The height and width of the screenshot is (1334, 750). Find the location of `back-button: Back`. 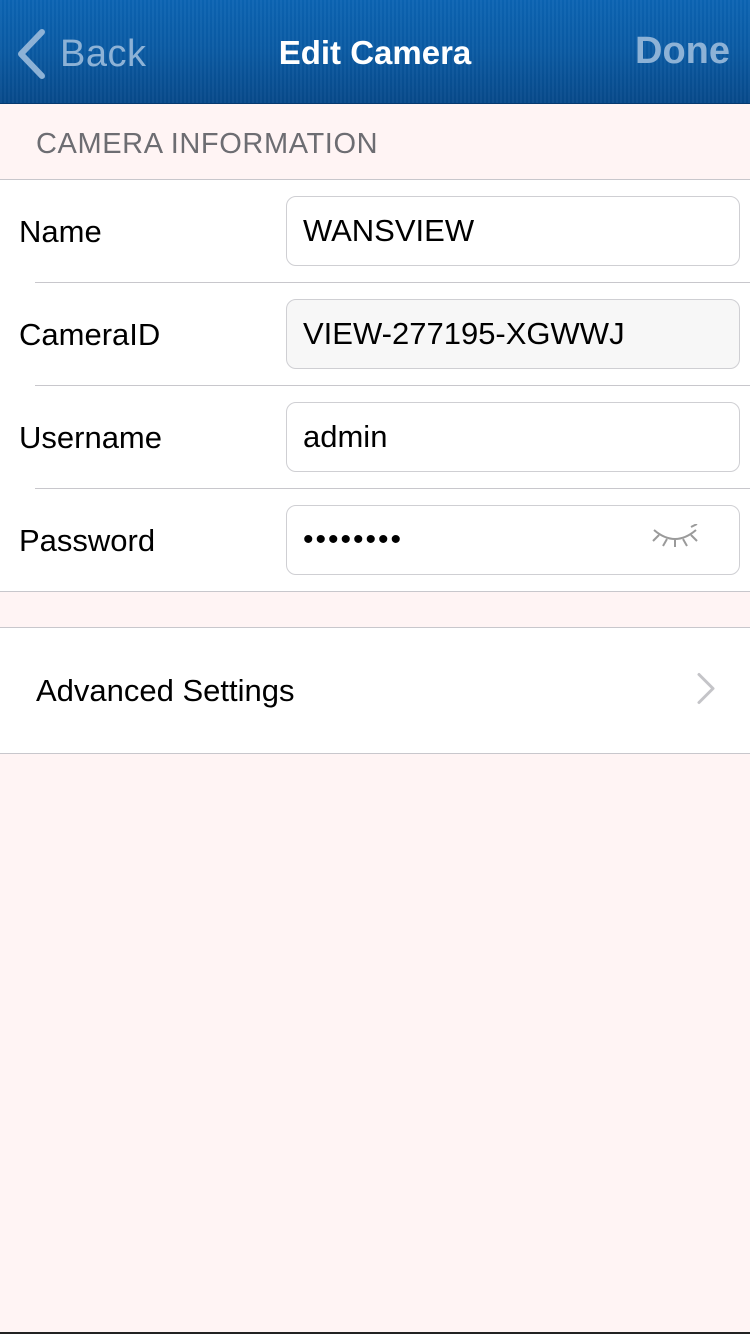

back-button: Back is located at coordinates (81, 54).